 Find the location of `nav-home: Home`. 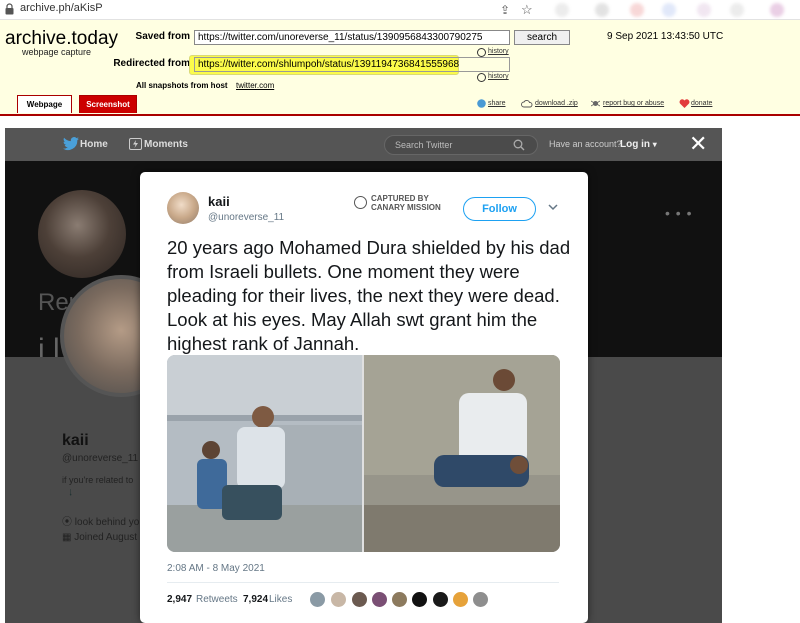

nav-home: Home is located at coordinates (94, 144).